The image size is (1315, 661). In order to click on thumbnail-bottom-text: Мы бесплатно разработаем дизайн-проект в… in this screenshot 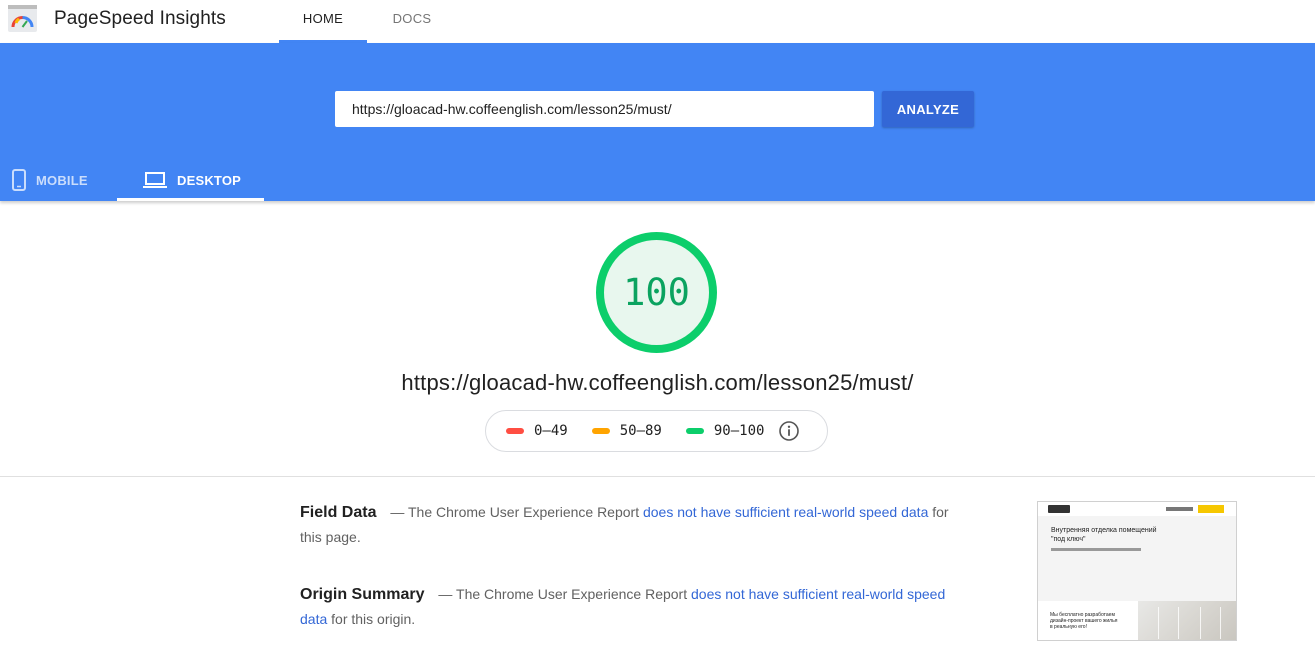, I will do `click(1084, 621)`.